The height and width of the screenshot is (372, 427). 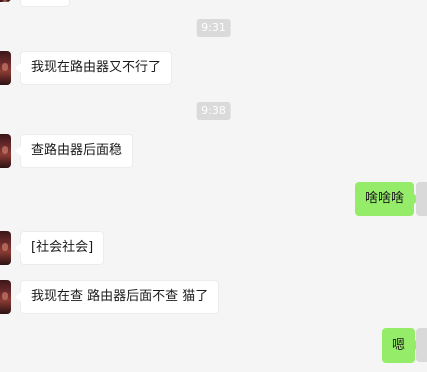 What do you see at coordinates (213, 111) in the screenshot?
I see `timestamp-divider: 9:38` at bounding box center [213, 111].